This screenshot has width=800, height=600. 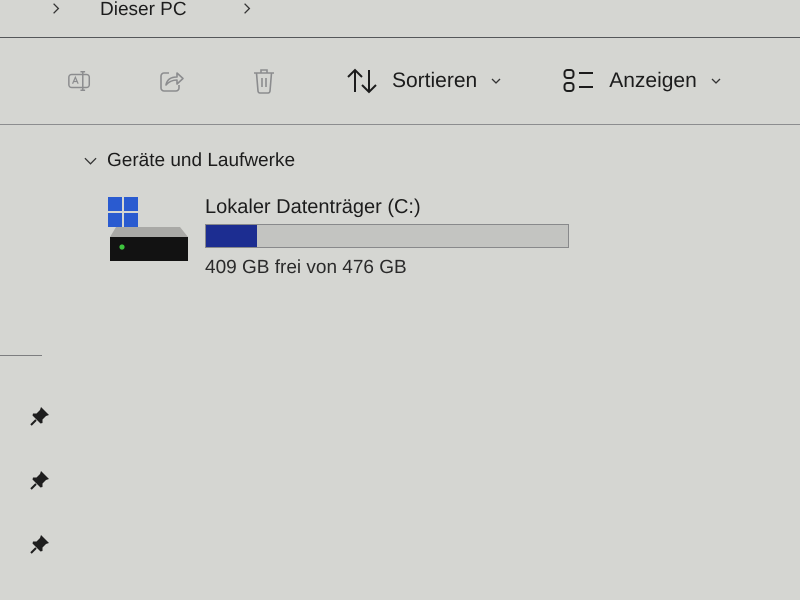 What do you see at coordinates (424, 81) in the screenshot?
I see `sort-menu-button: Sortieren` at bounding box center [424, 81].